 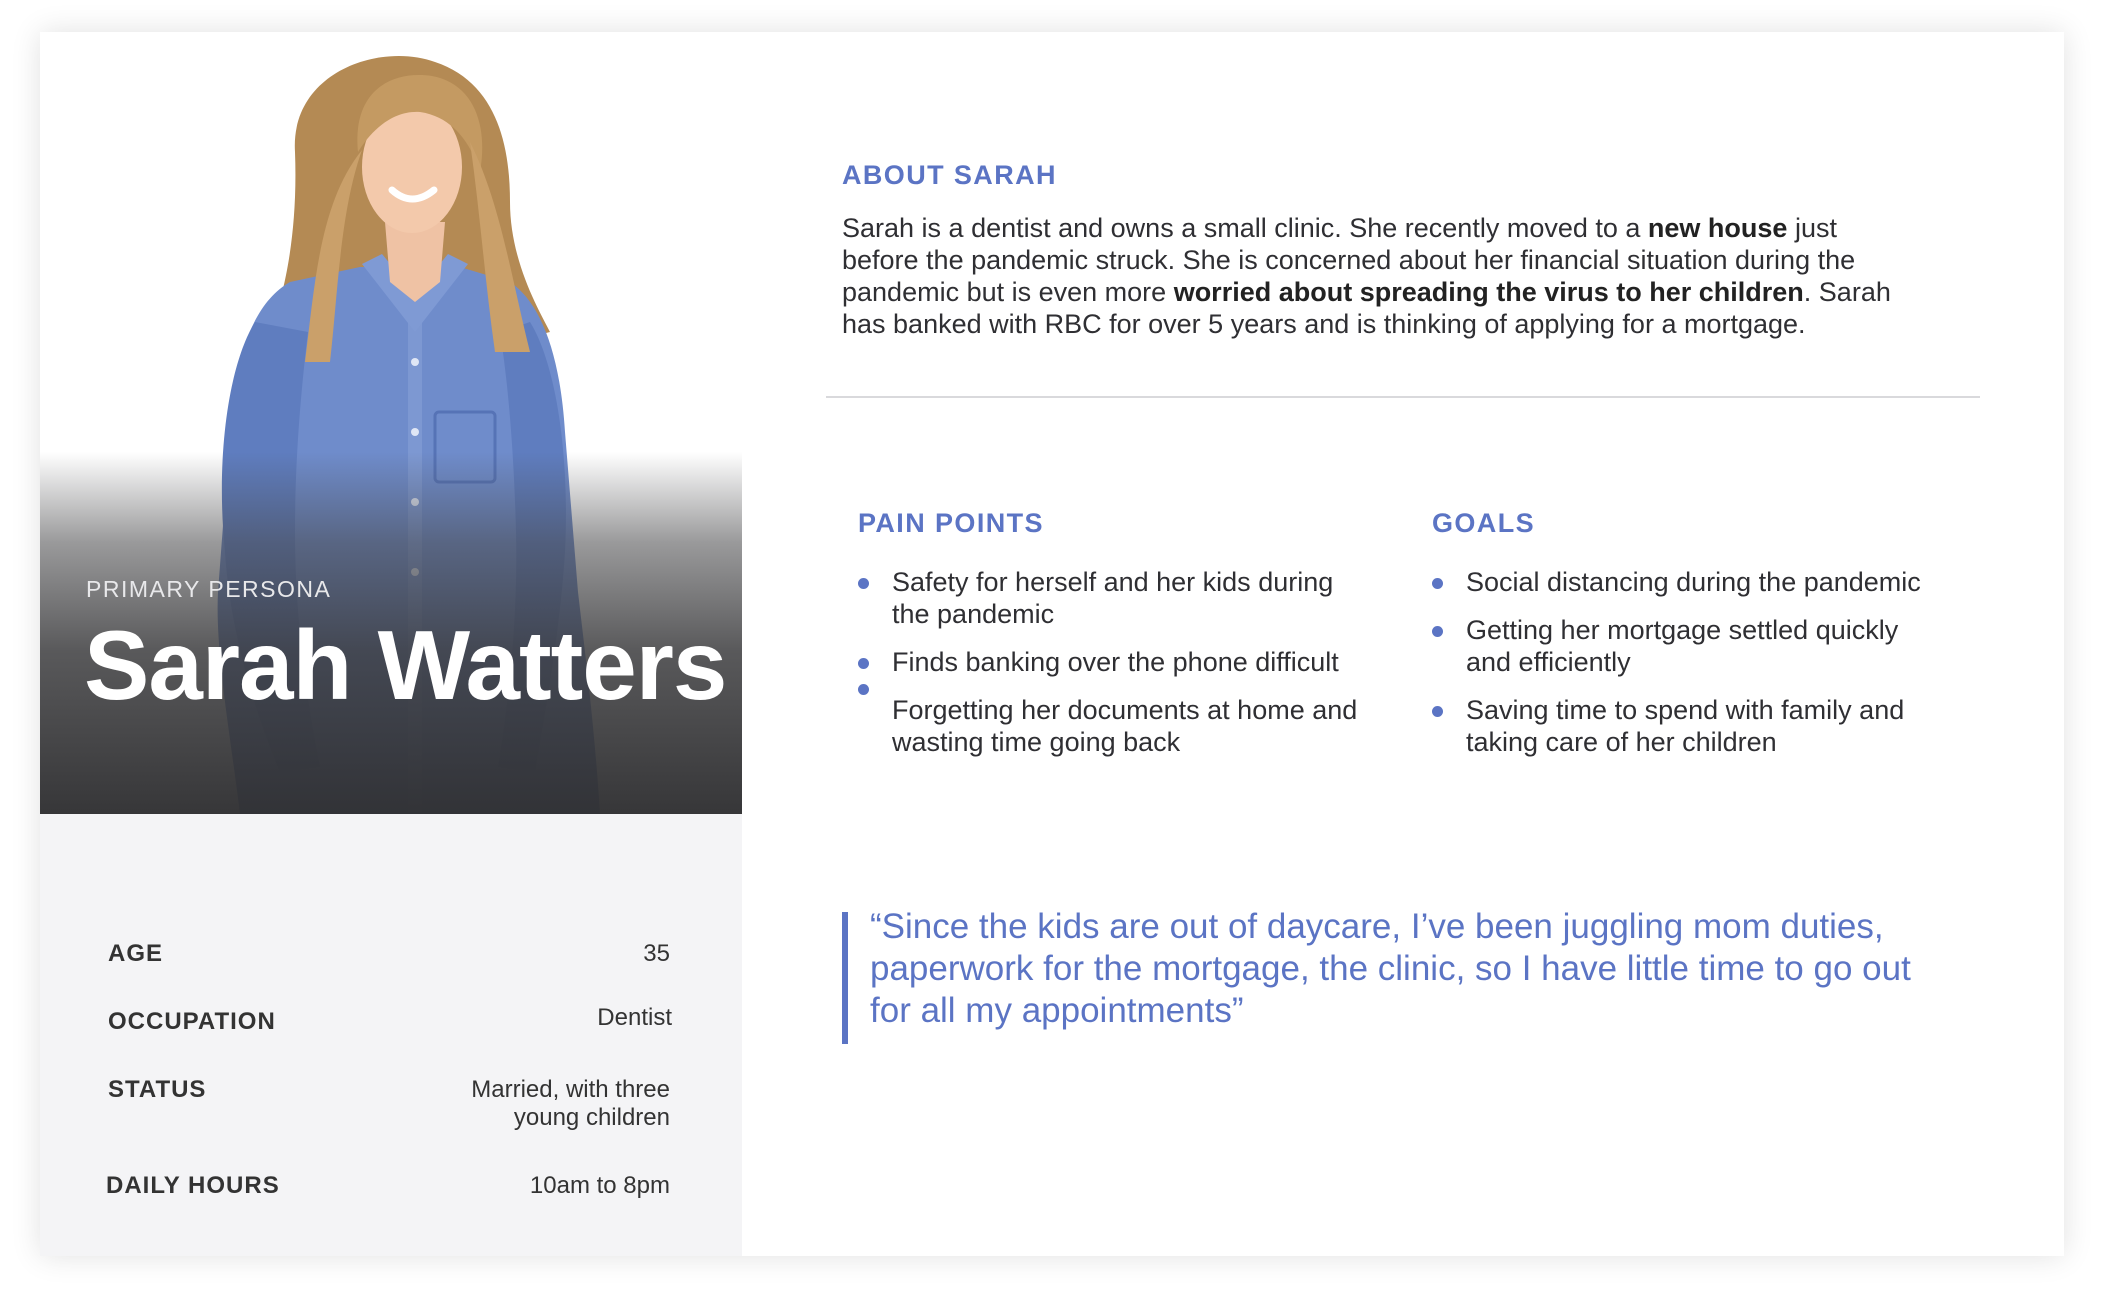 I want to click on list-item: Finds banking over the phone difficult, so click(x=1108, y=662).